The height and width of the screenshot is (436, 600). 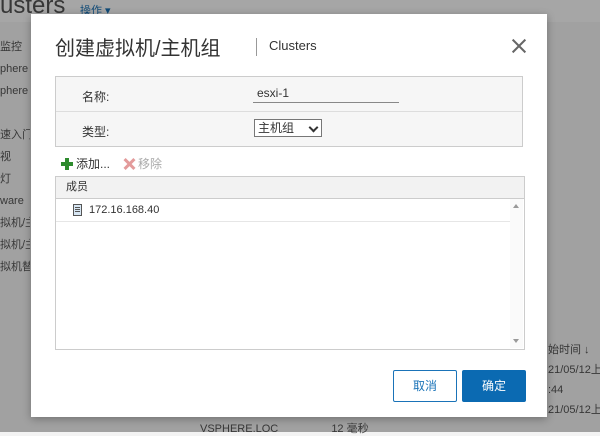 I want to click on type-select-value: 主机组, so click(x=276, y=128).